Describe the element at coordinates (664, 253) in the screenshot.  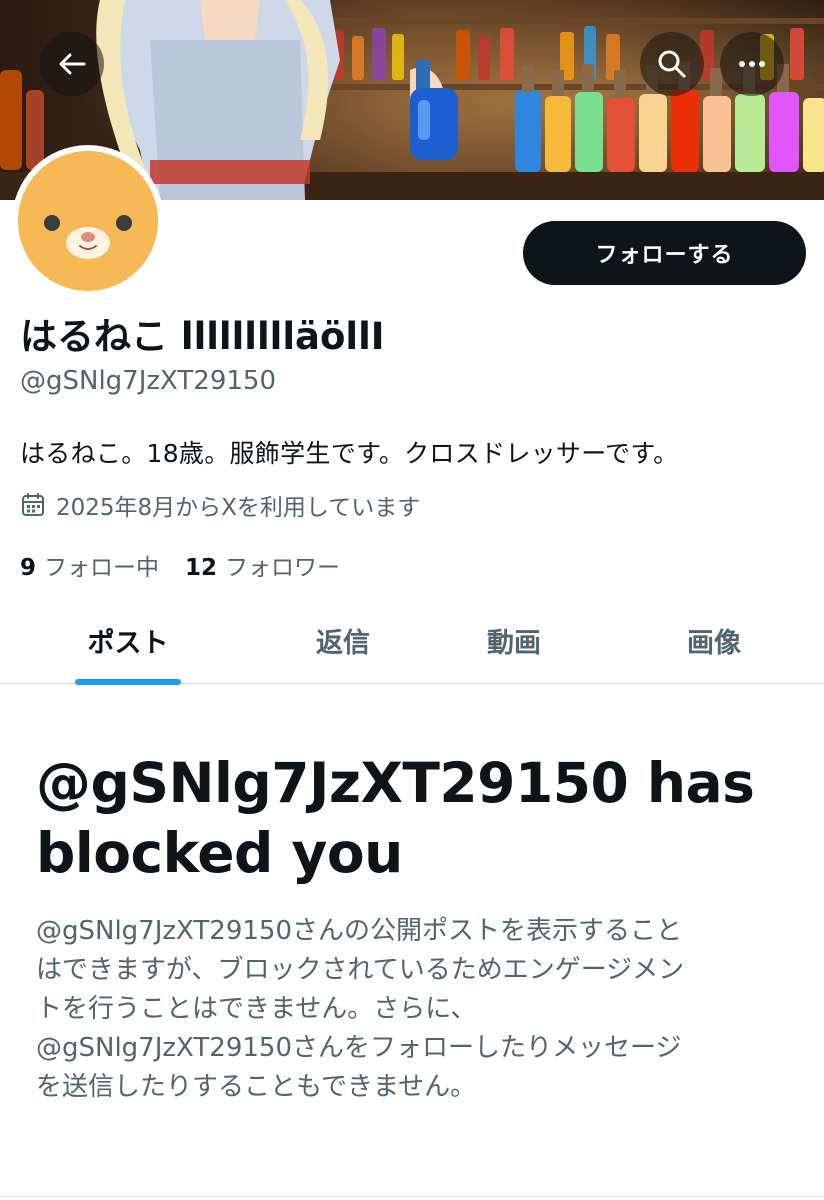
I see `follow-button: フォローする` at that location.